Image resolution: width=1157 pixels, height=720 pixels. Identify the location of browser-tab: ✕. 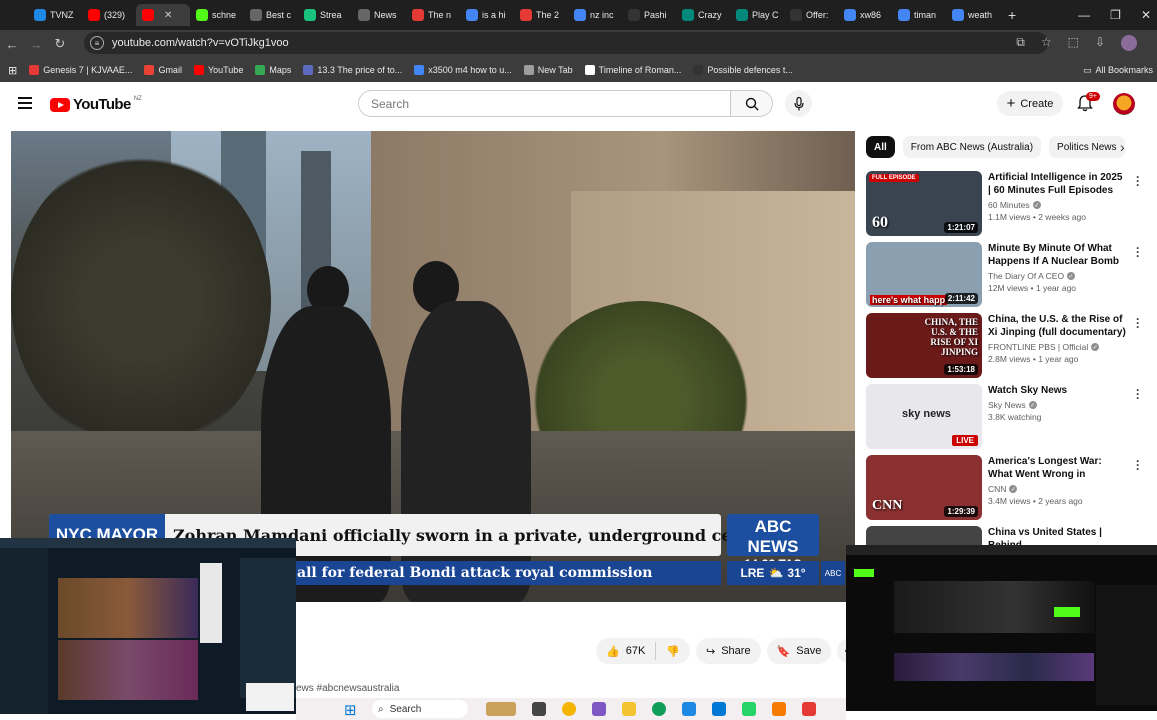
(163, 15).